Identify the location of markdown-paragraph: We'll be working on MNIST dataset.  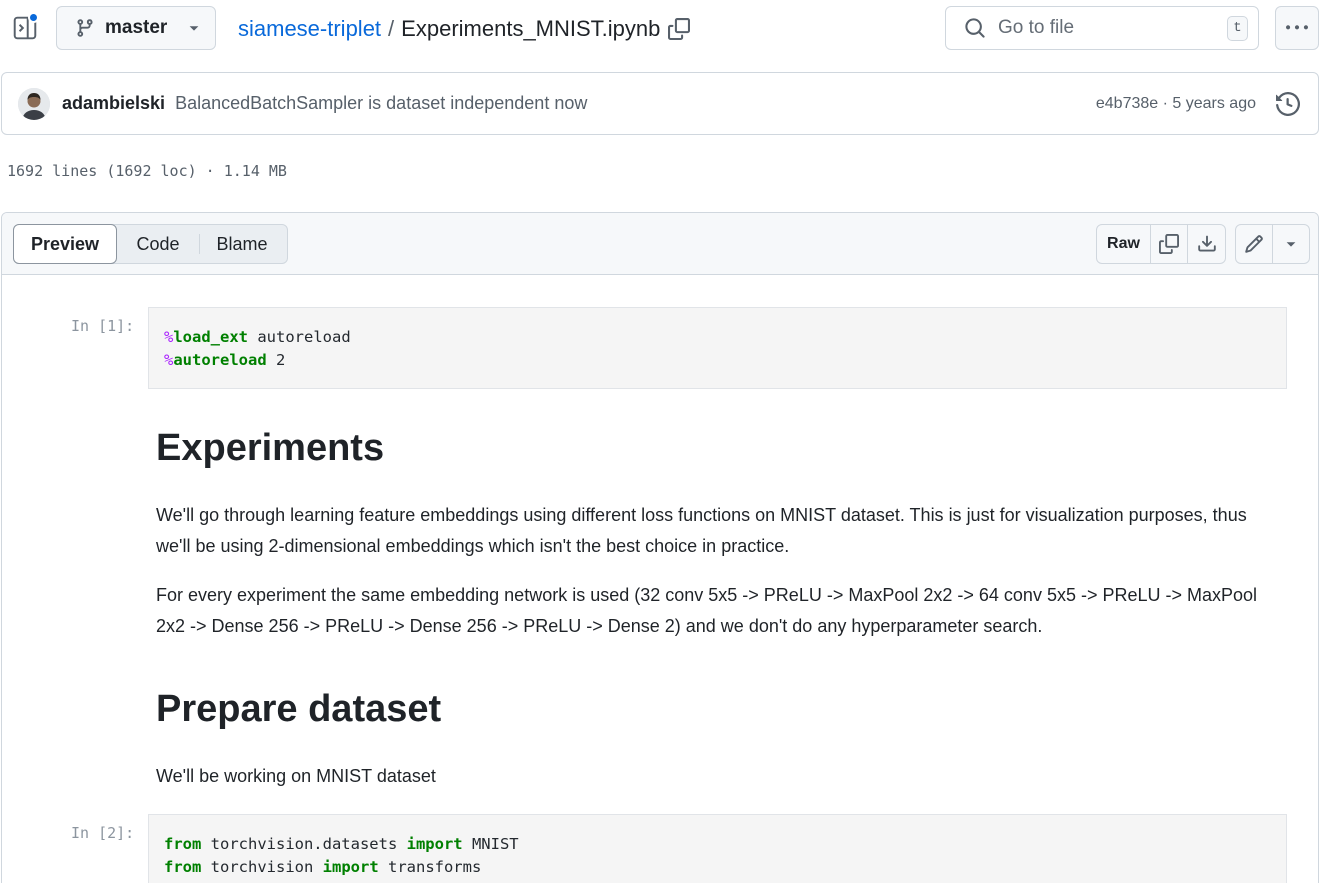
(711, 776).